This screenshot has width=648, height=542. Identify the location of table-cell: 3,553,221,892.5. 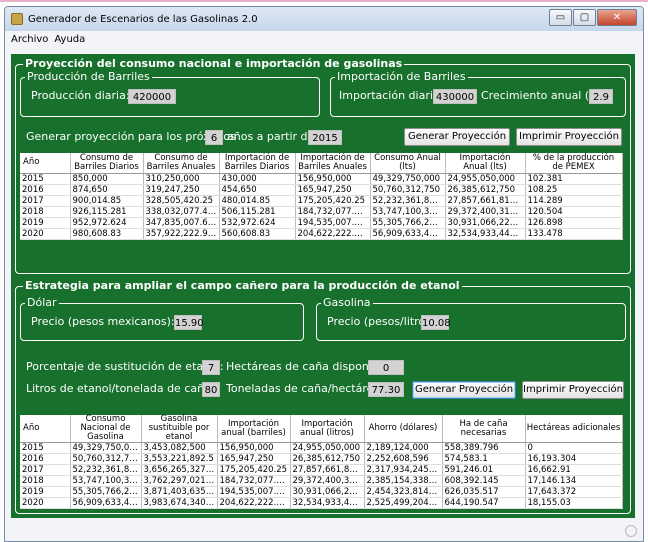
(179, 459).